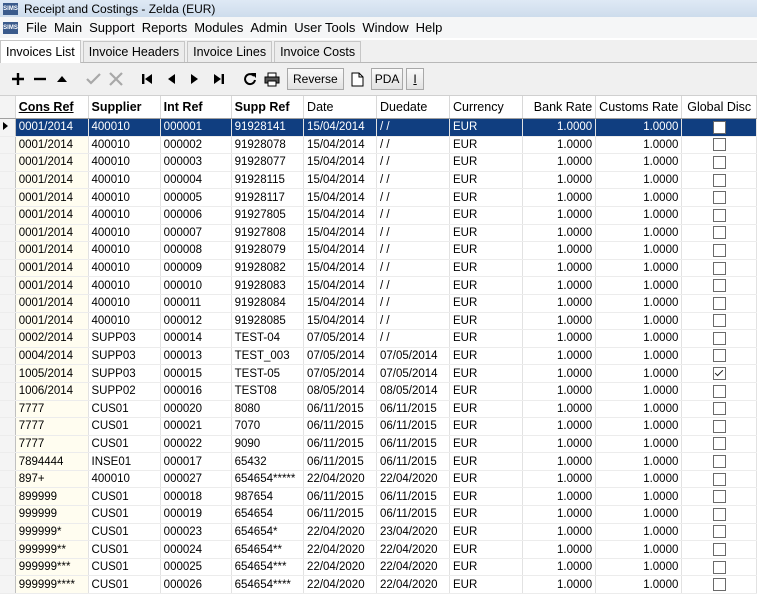 This screenshot has height=599, width=757. I want to click on cell-supp-ref: 7070, so click(268, 426).